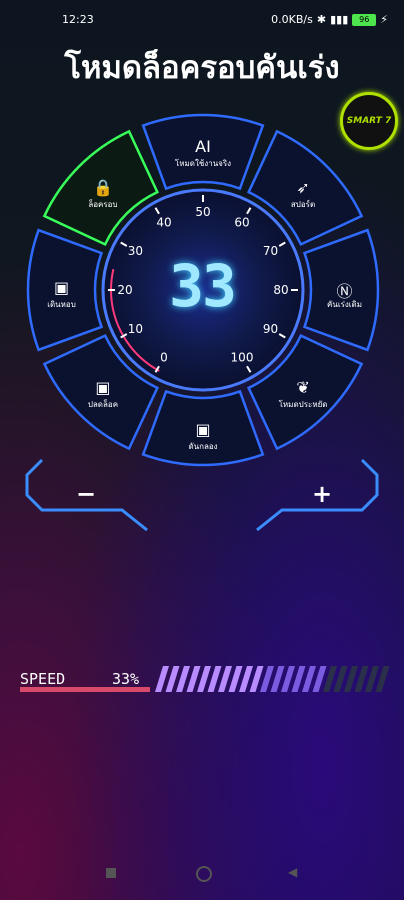 The image size is (404, 900). I want to click on increase-button: +, so click(322, 494).